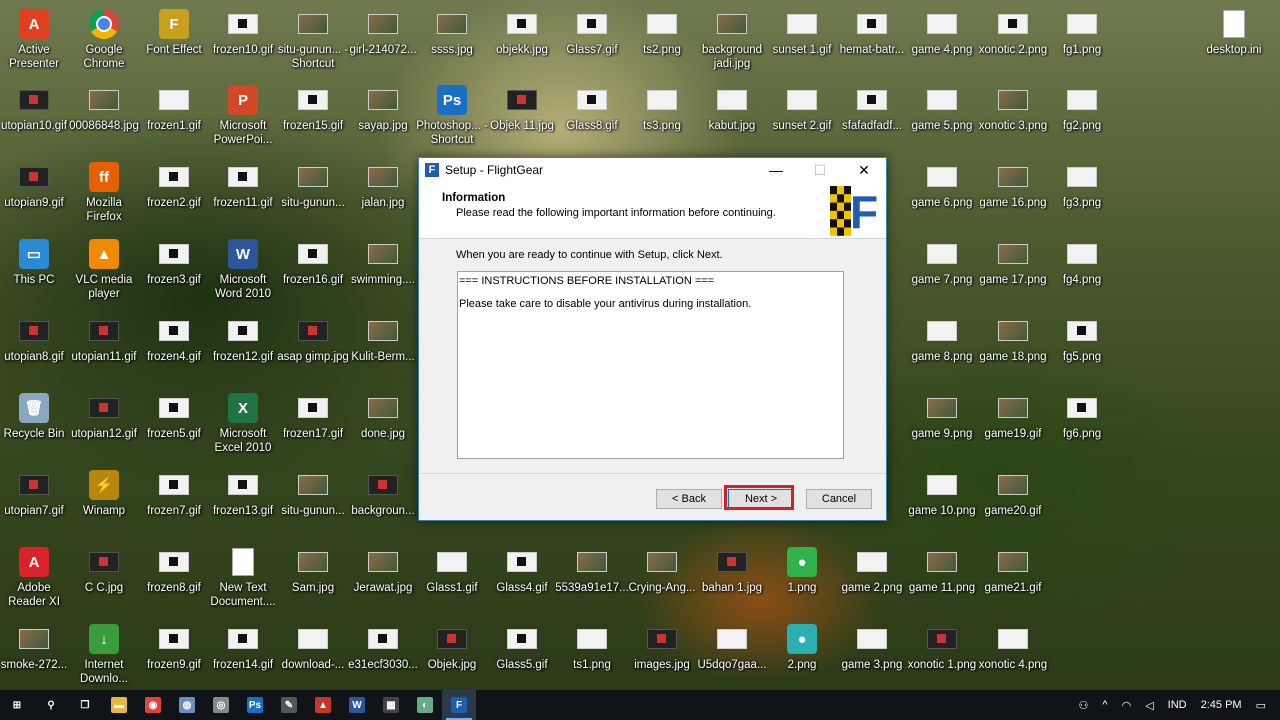  I want to click on desktop-icon: X Microsoft Excel 2010, so click(243, 423).